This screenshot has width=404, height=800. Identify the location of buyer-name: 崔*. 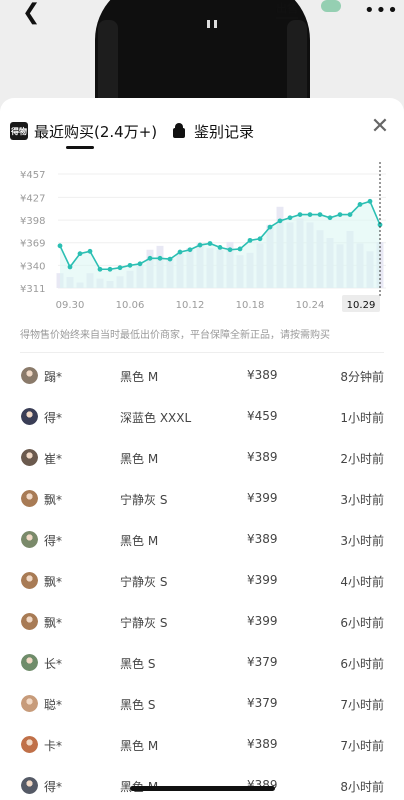
(53, 459).